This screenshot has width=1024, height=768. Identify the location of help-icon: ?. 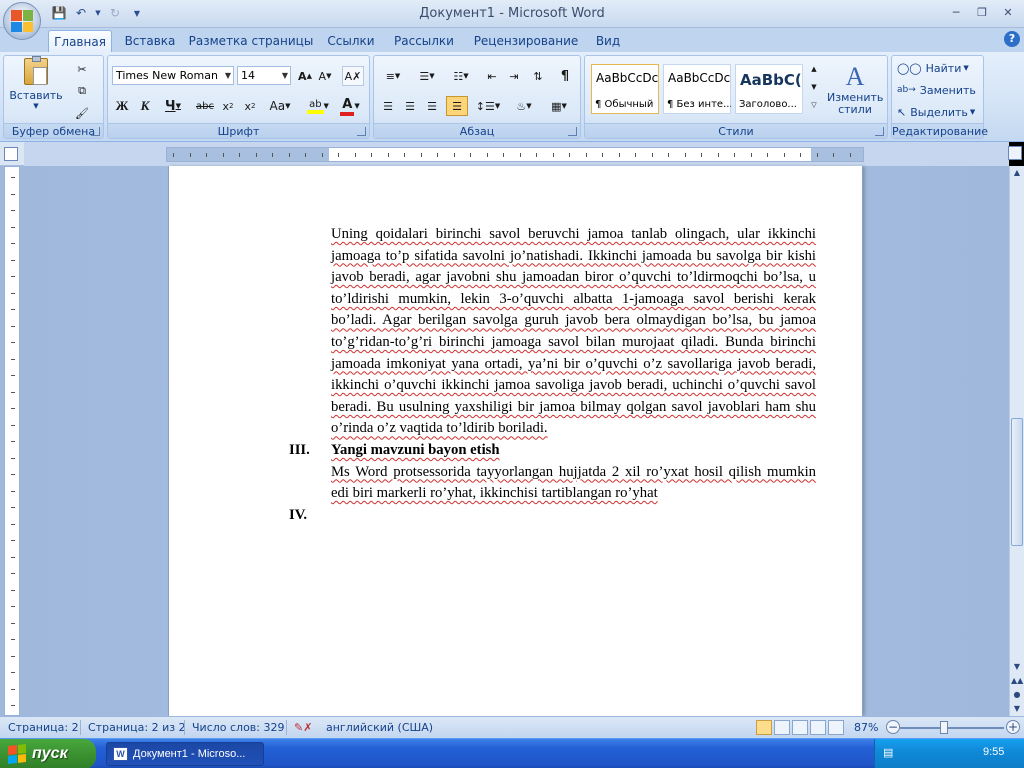
(1012, 39).